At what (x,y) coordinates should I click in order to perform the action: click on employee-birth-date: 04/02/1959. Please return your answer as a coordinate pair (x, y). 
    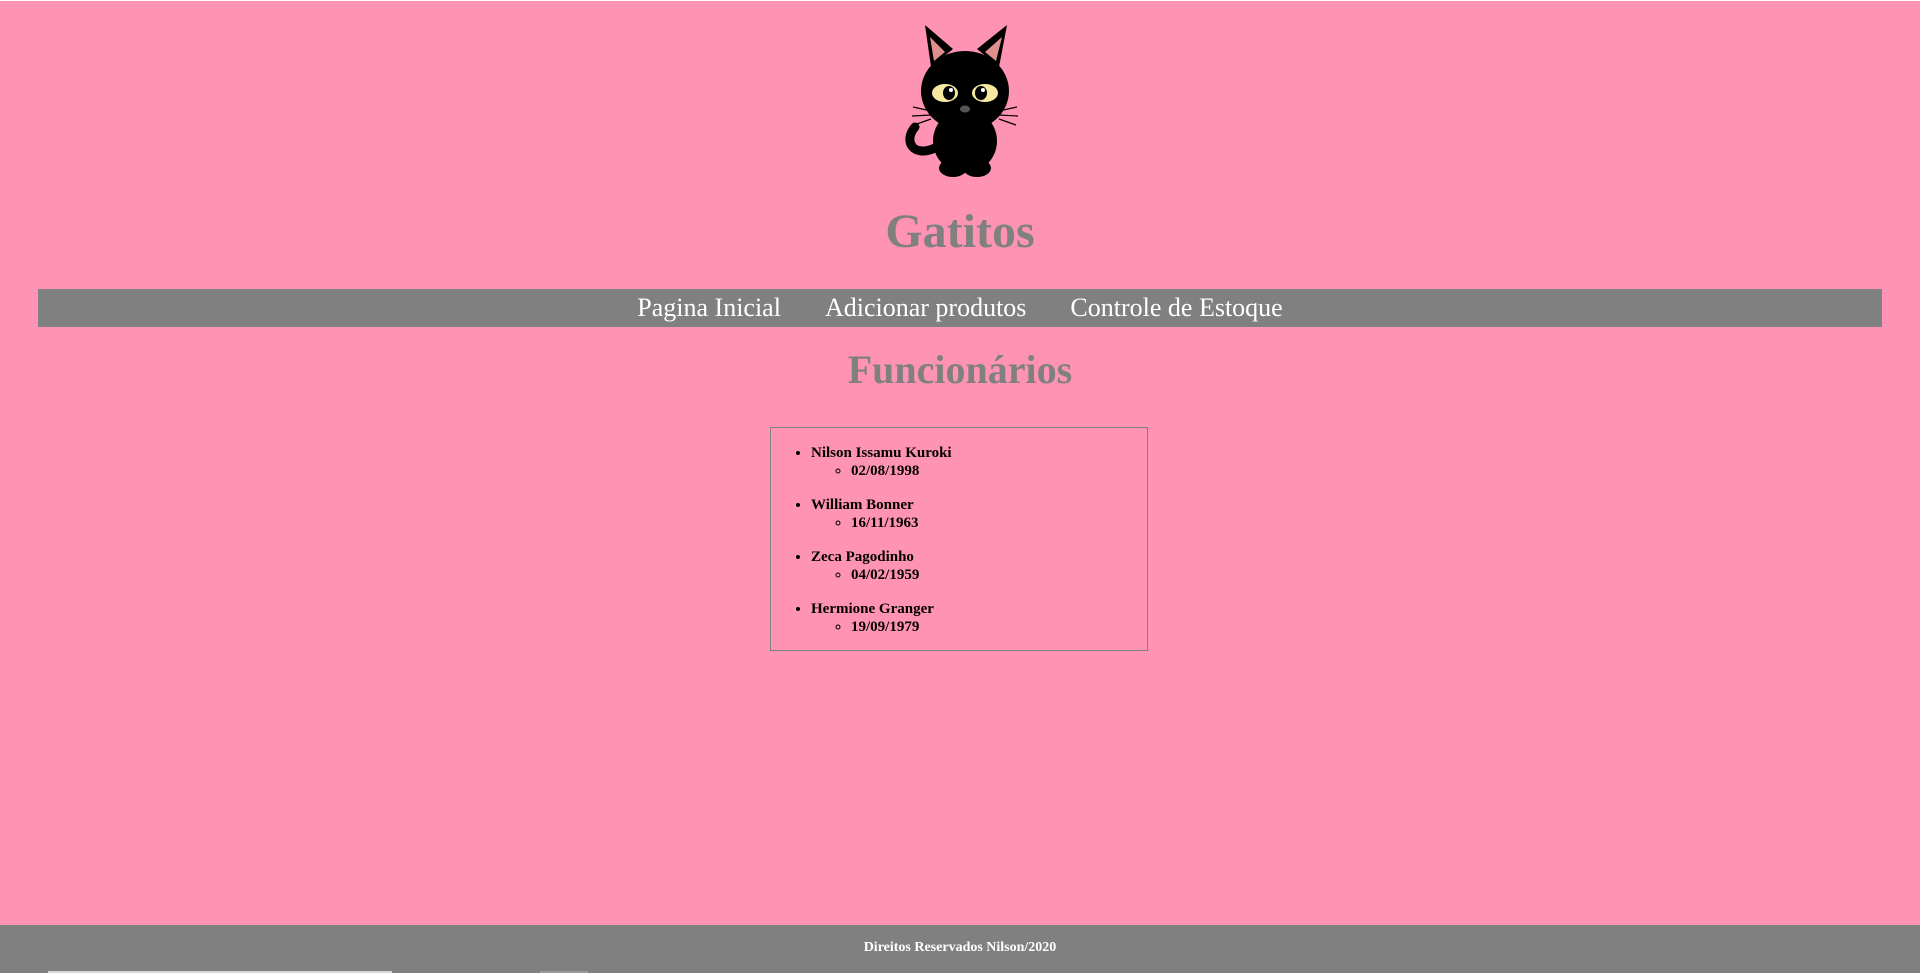
    Looking at the image, I should click on (999, 575).